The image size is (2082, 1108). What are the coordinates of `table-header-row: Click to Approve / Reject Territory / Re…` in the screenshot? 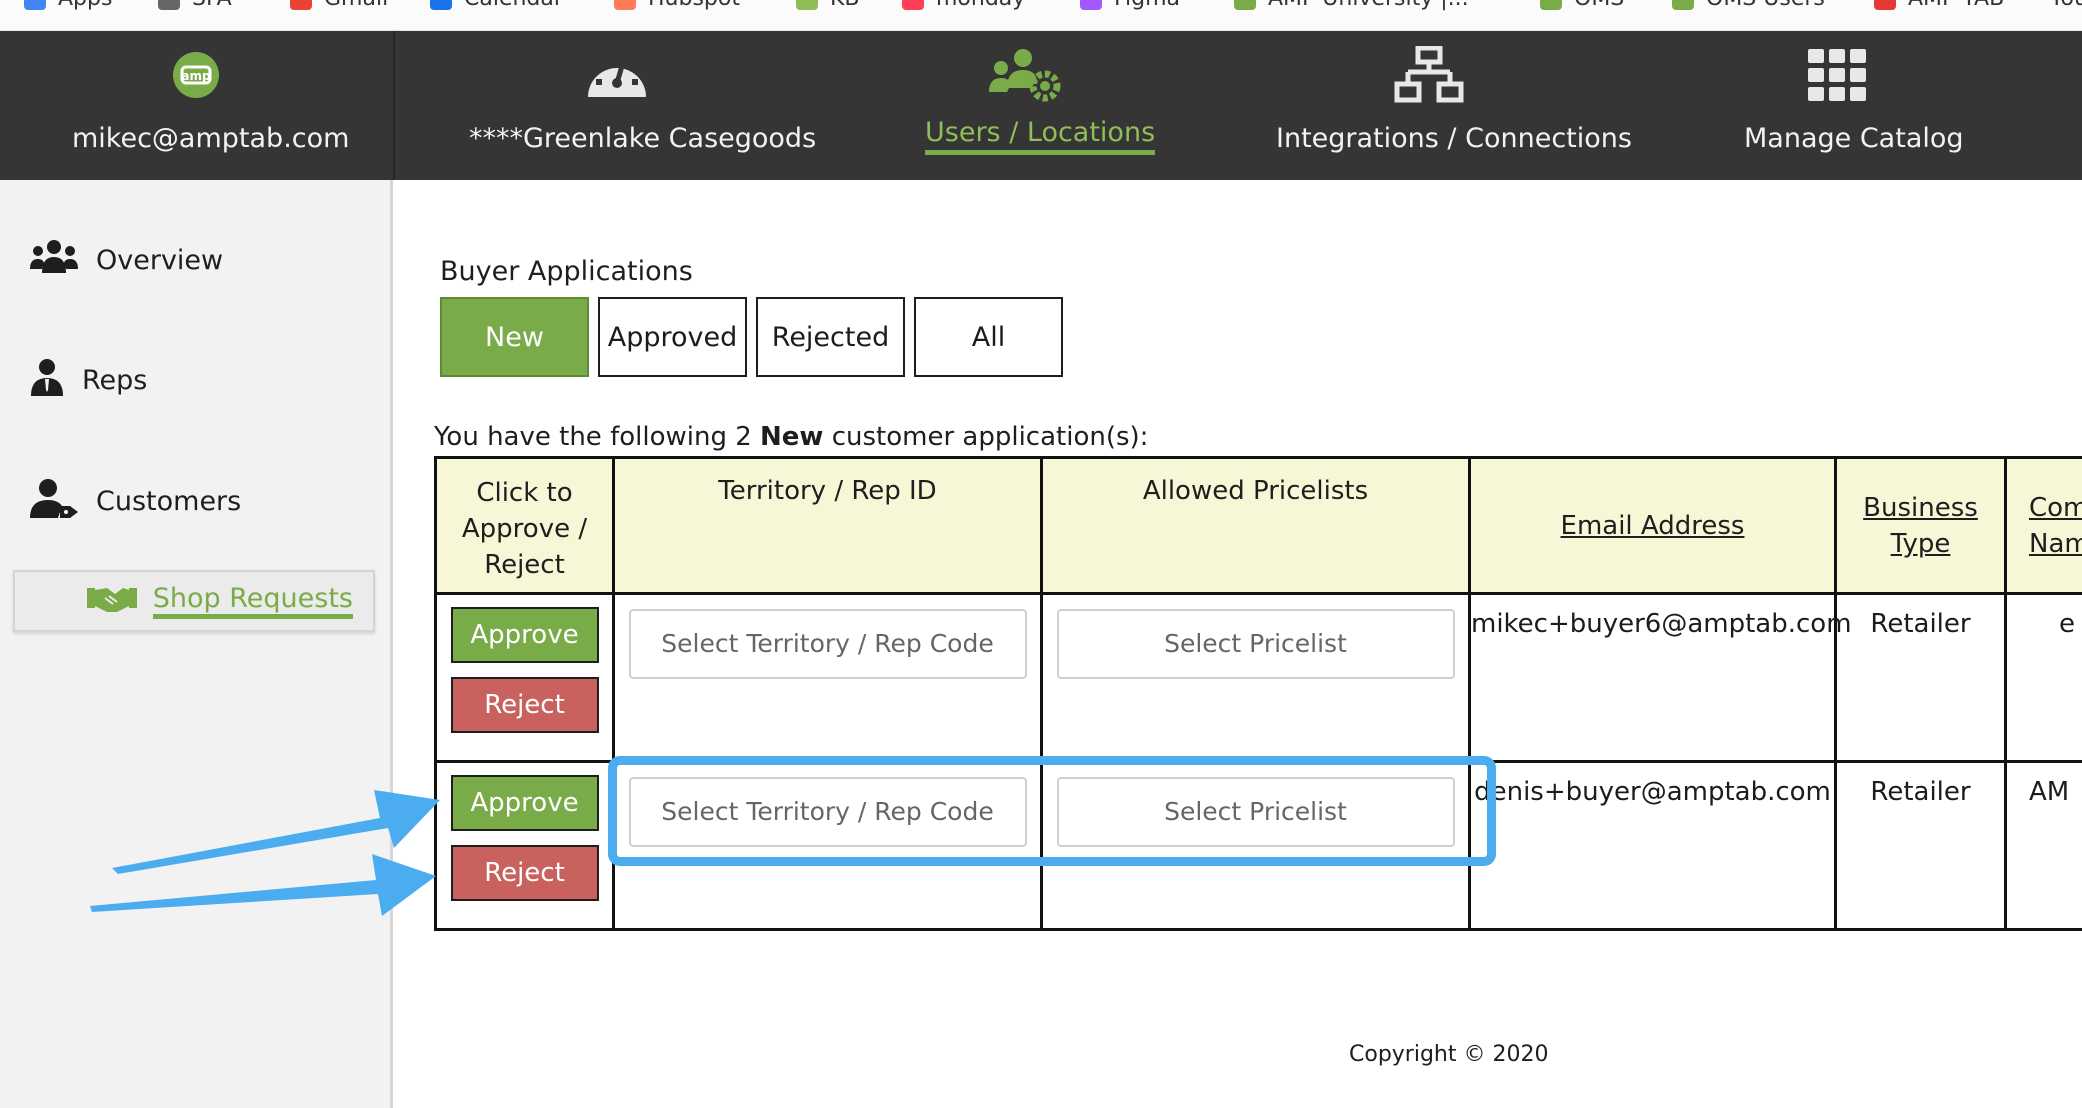 It's located at (1258, 525).